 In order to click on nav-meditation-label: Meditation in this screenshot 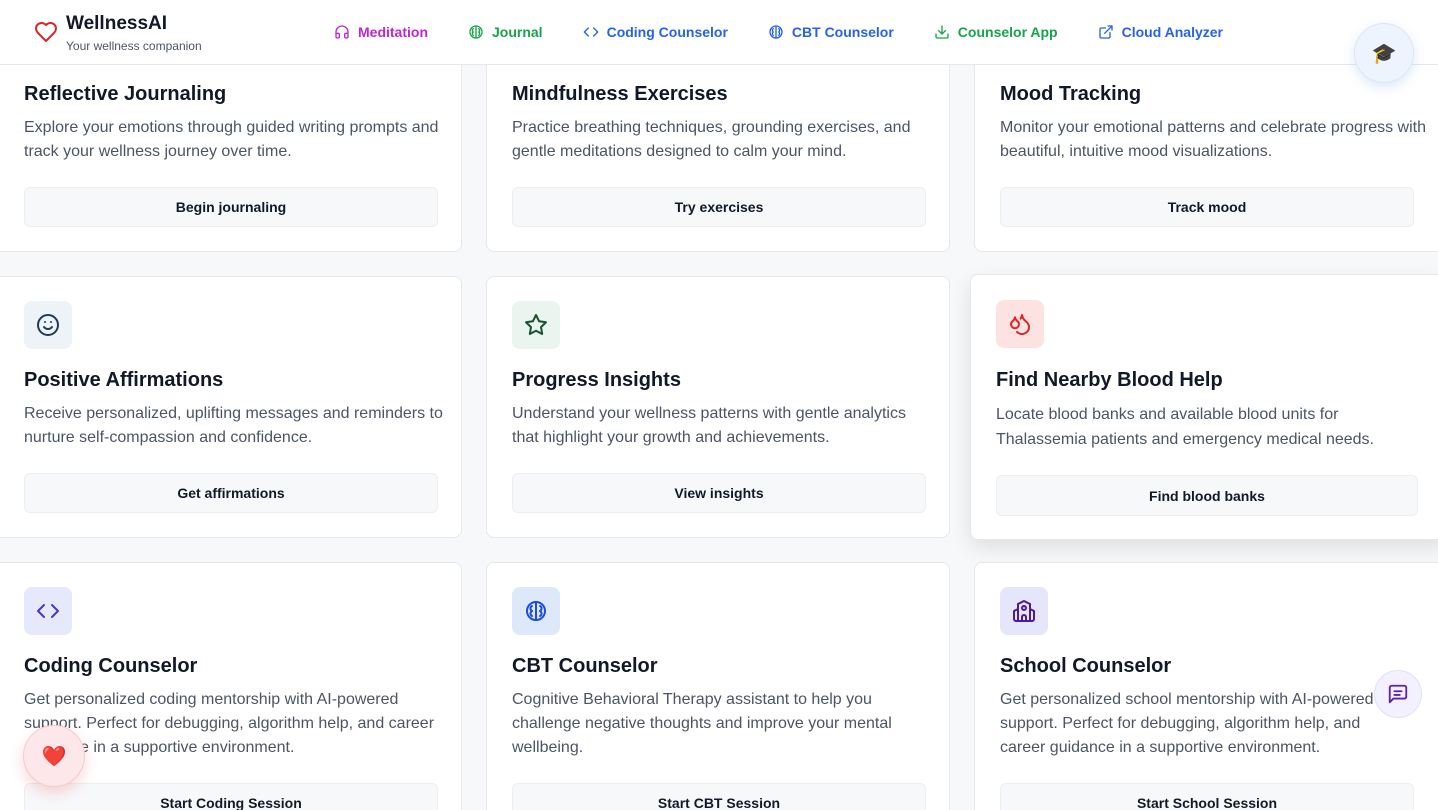, I will do `click(393, 32)`.